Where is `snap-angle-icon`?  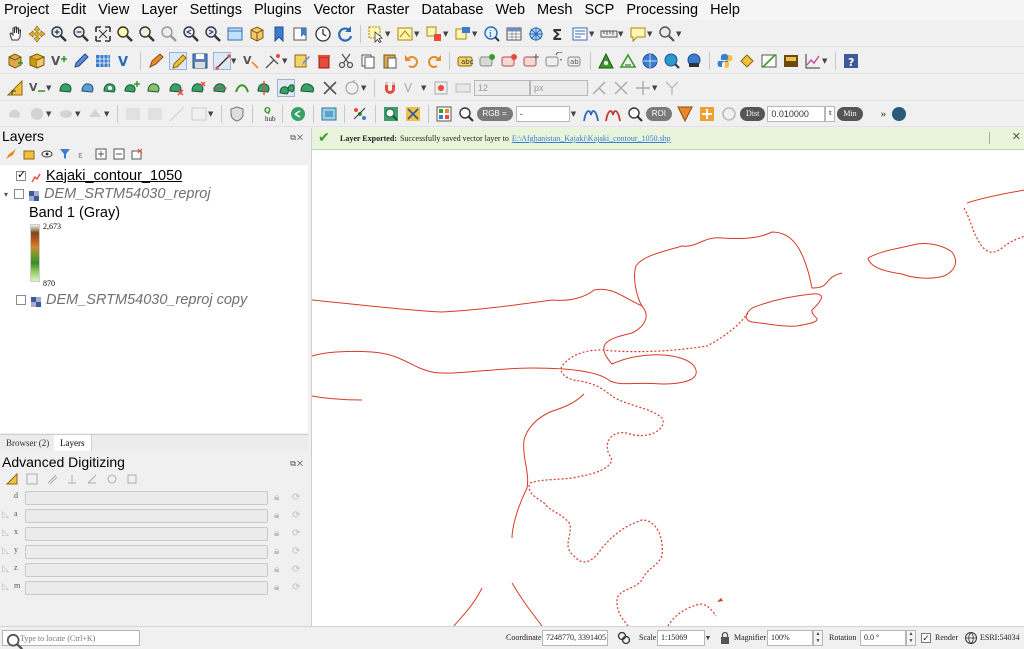 snap-angle-icon is located at coordinates (92, 479).